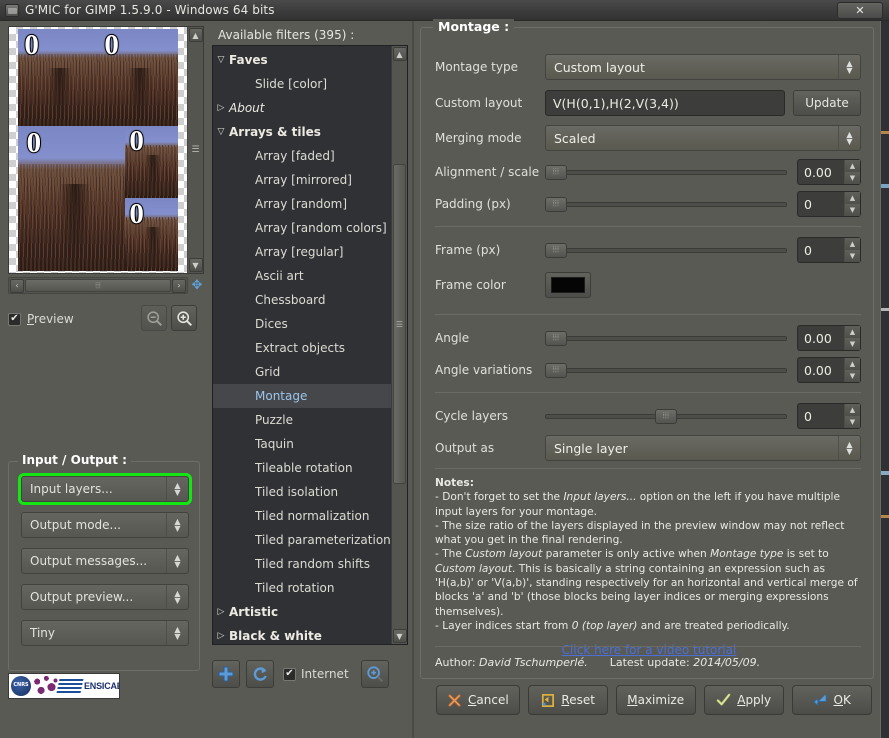 The height and width of the screenshot is (738, 889). What do you see at coordinates (703, 138) in the screenshot?
I see `merging-mode-select: Scaled ▲ ▼` at bounding box center [703, 138].